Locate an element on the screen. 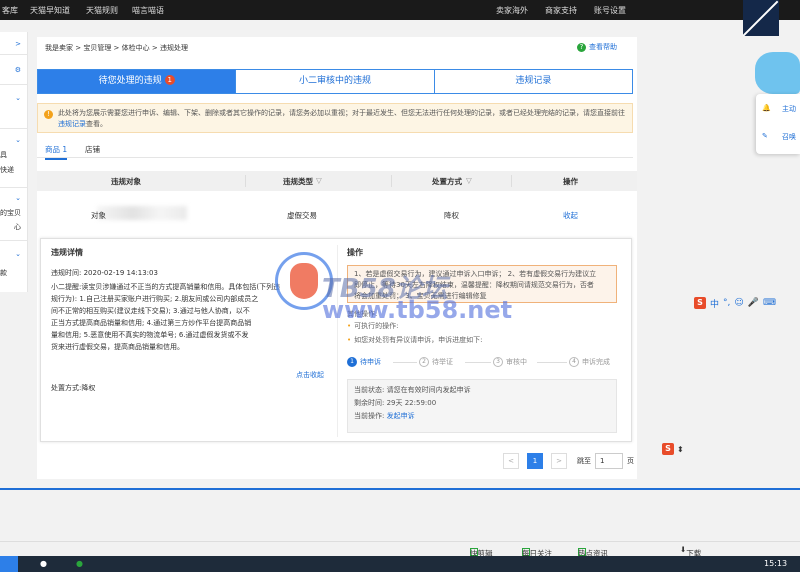 This screenshot has width=800, height=572. clock: 15:13 is located at coordinates (776, 563).